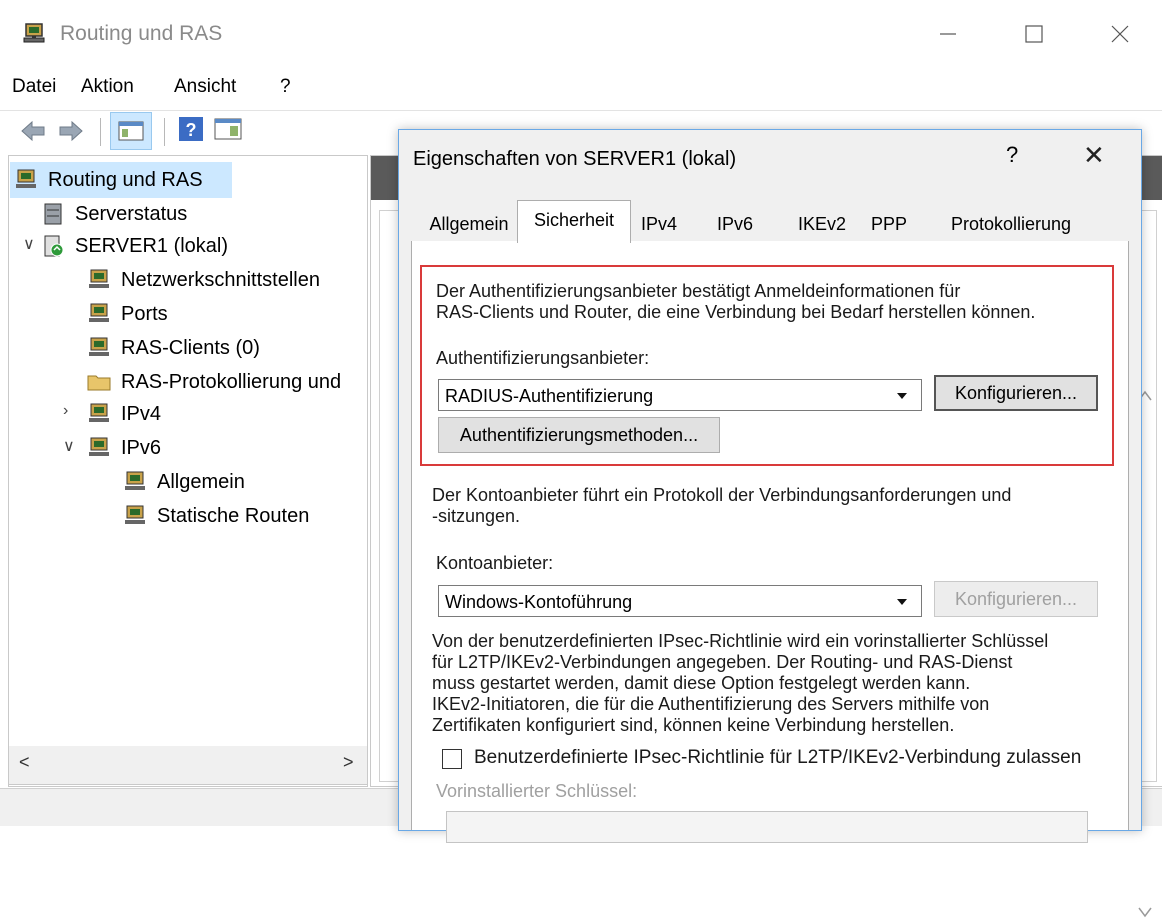 Image resolution: width=1162 pixels, height=924 pixels. I want to click on help-icon: ?, so click(191, 129).